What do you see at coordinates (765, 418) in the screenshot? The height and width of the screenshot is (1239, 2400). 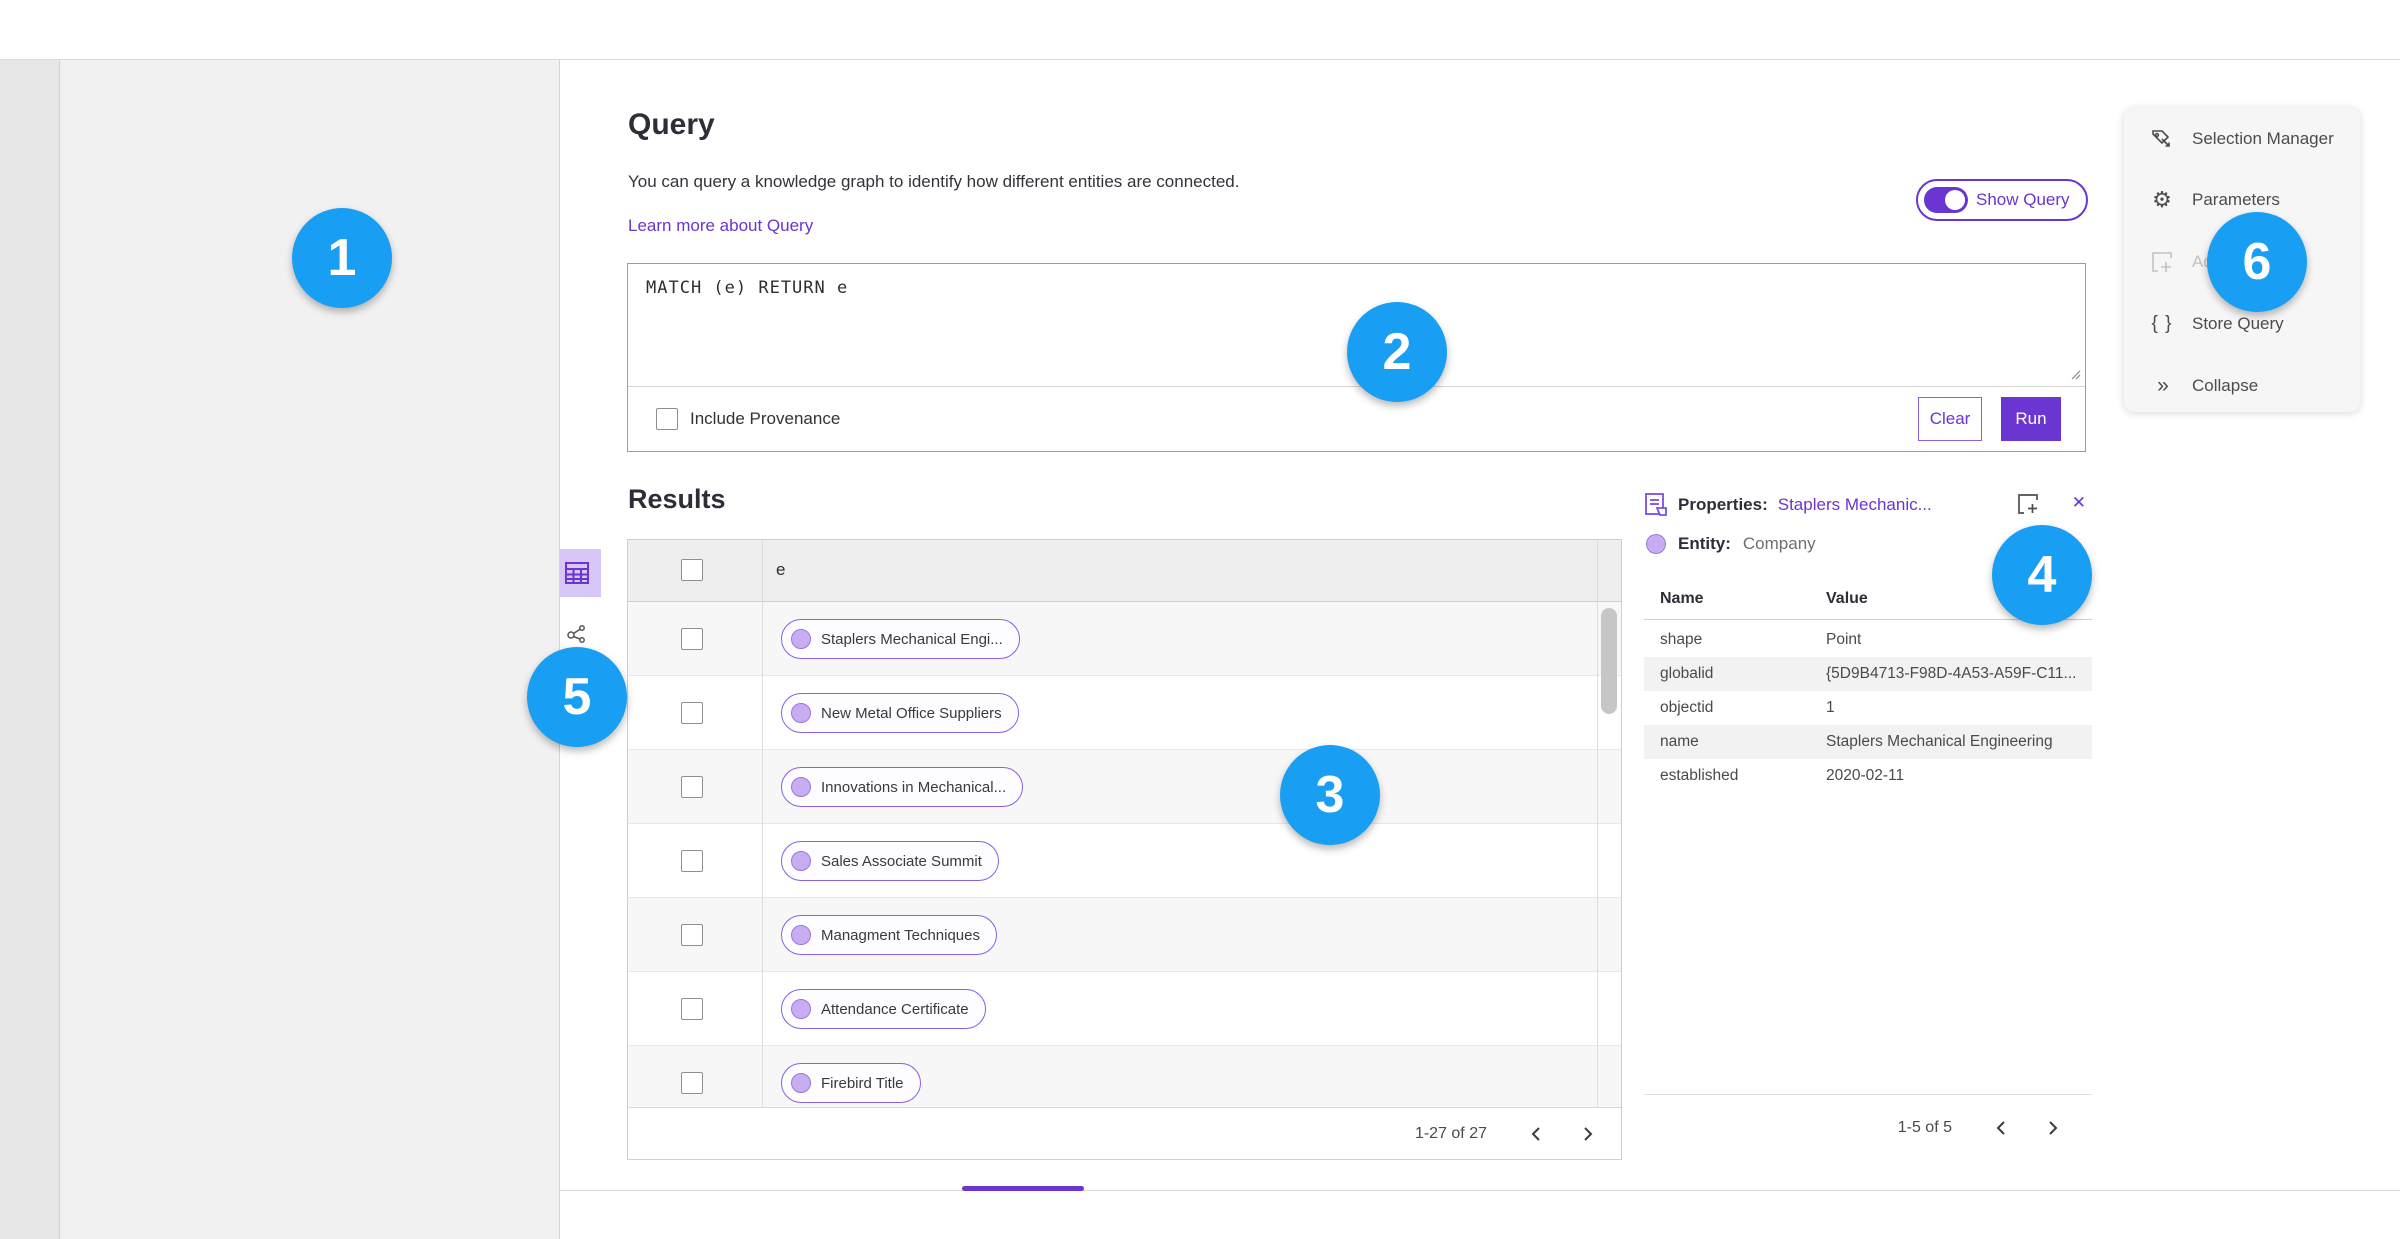 I see `include-provenance-label: Include Provenance` at bounding box center [765, 418].